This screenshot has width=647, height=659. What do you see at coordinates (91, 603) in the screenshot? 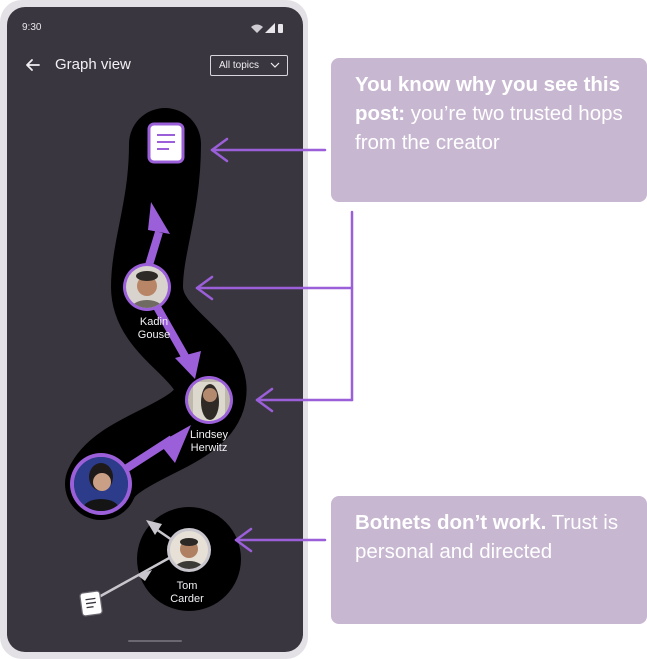
I see `post-node-untrusted` at bounding box center [91, 603].